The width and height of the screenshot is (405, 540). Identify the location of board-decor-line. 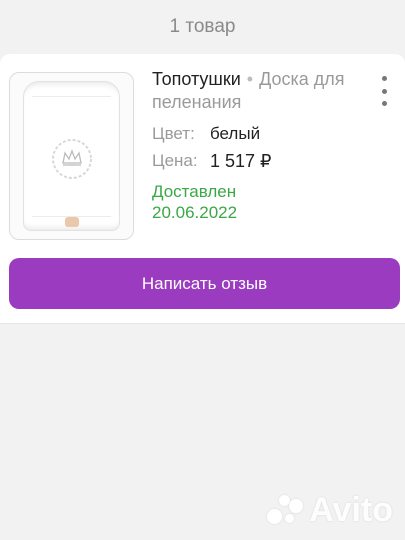
(71, 96).